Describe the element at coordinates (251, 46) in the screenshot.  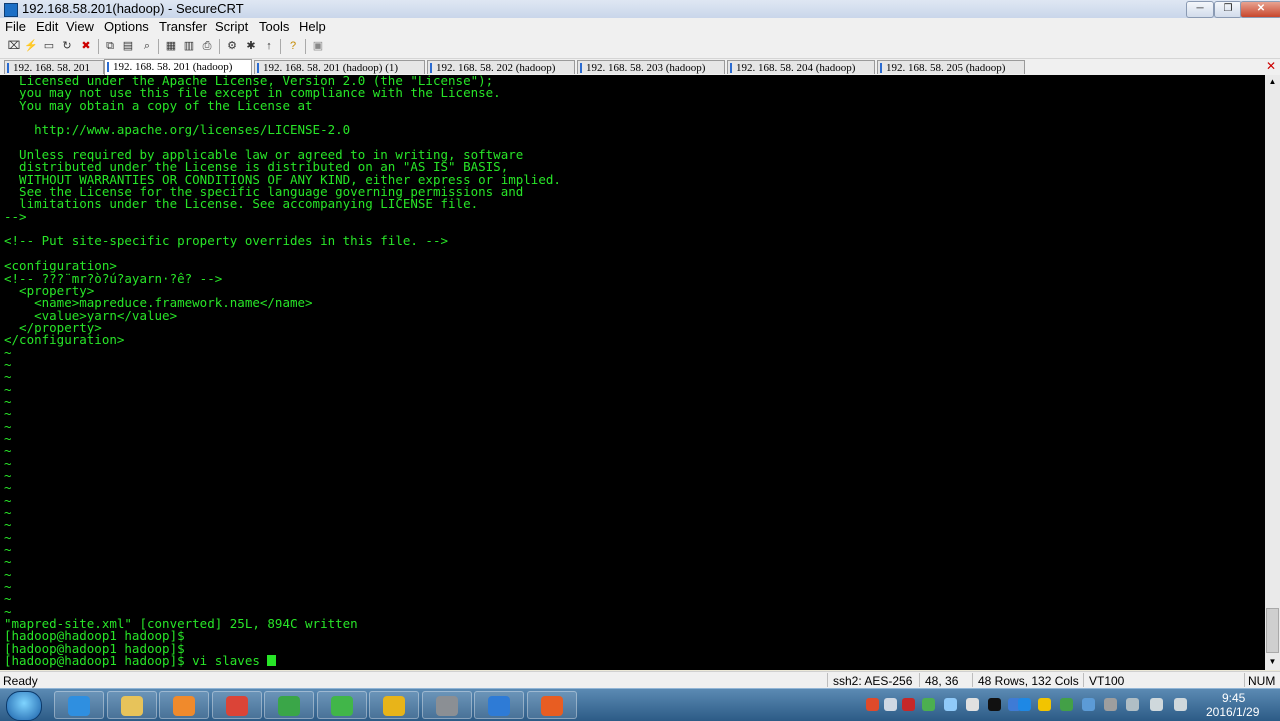
I see `global-options-icon: ✱` at that location.